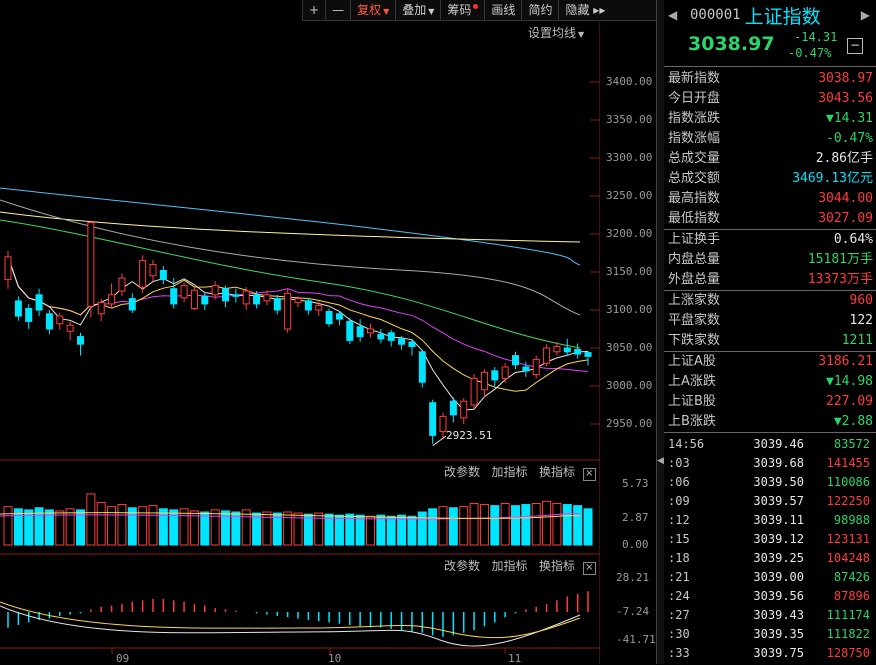 The width and height of the screenshot is (876, 665). Describe the element at coordinates (770, 179) in the screenshot. I see `quote-row: 总成交额 3469.13亿元` at that location.